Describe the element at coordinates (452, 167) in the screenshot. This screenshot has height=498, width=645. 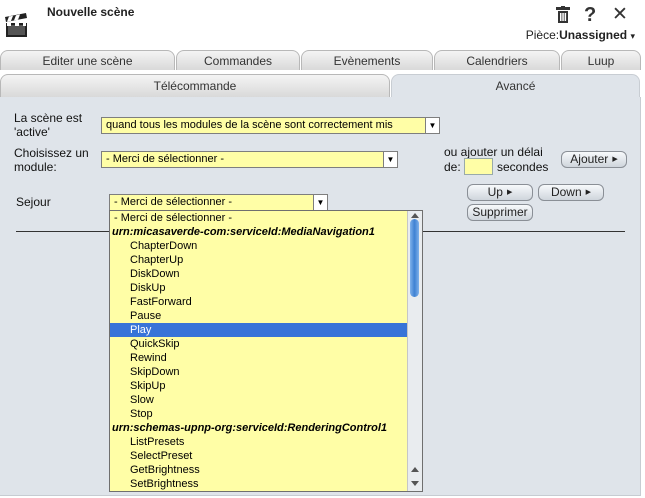
I see `delay-de-label: de:` at that location.